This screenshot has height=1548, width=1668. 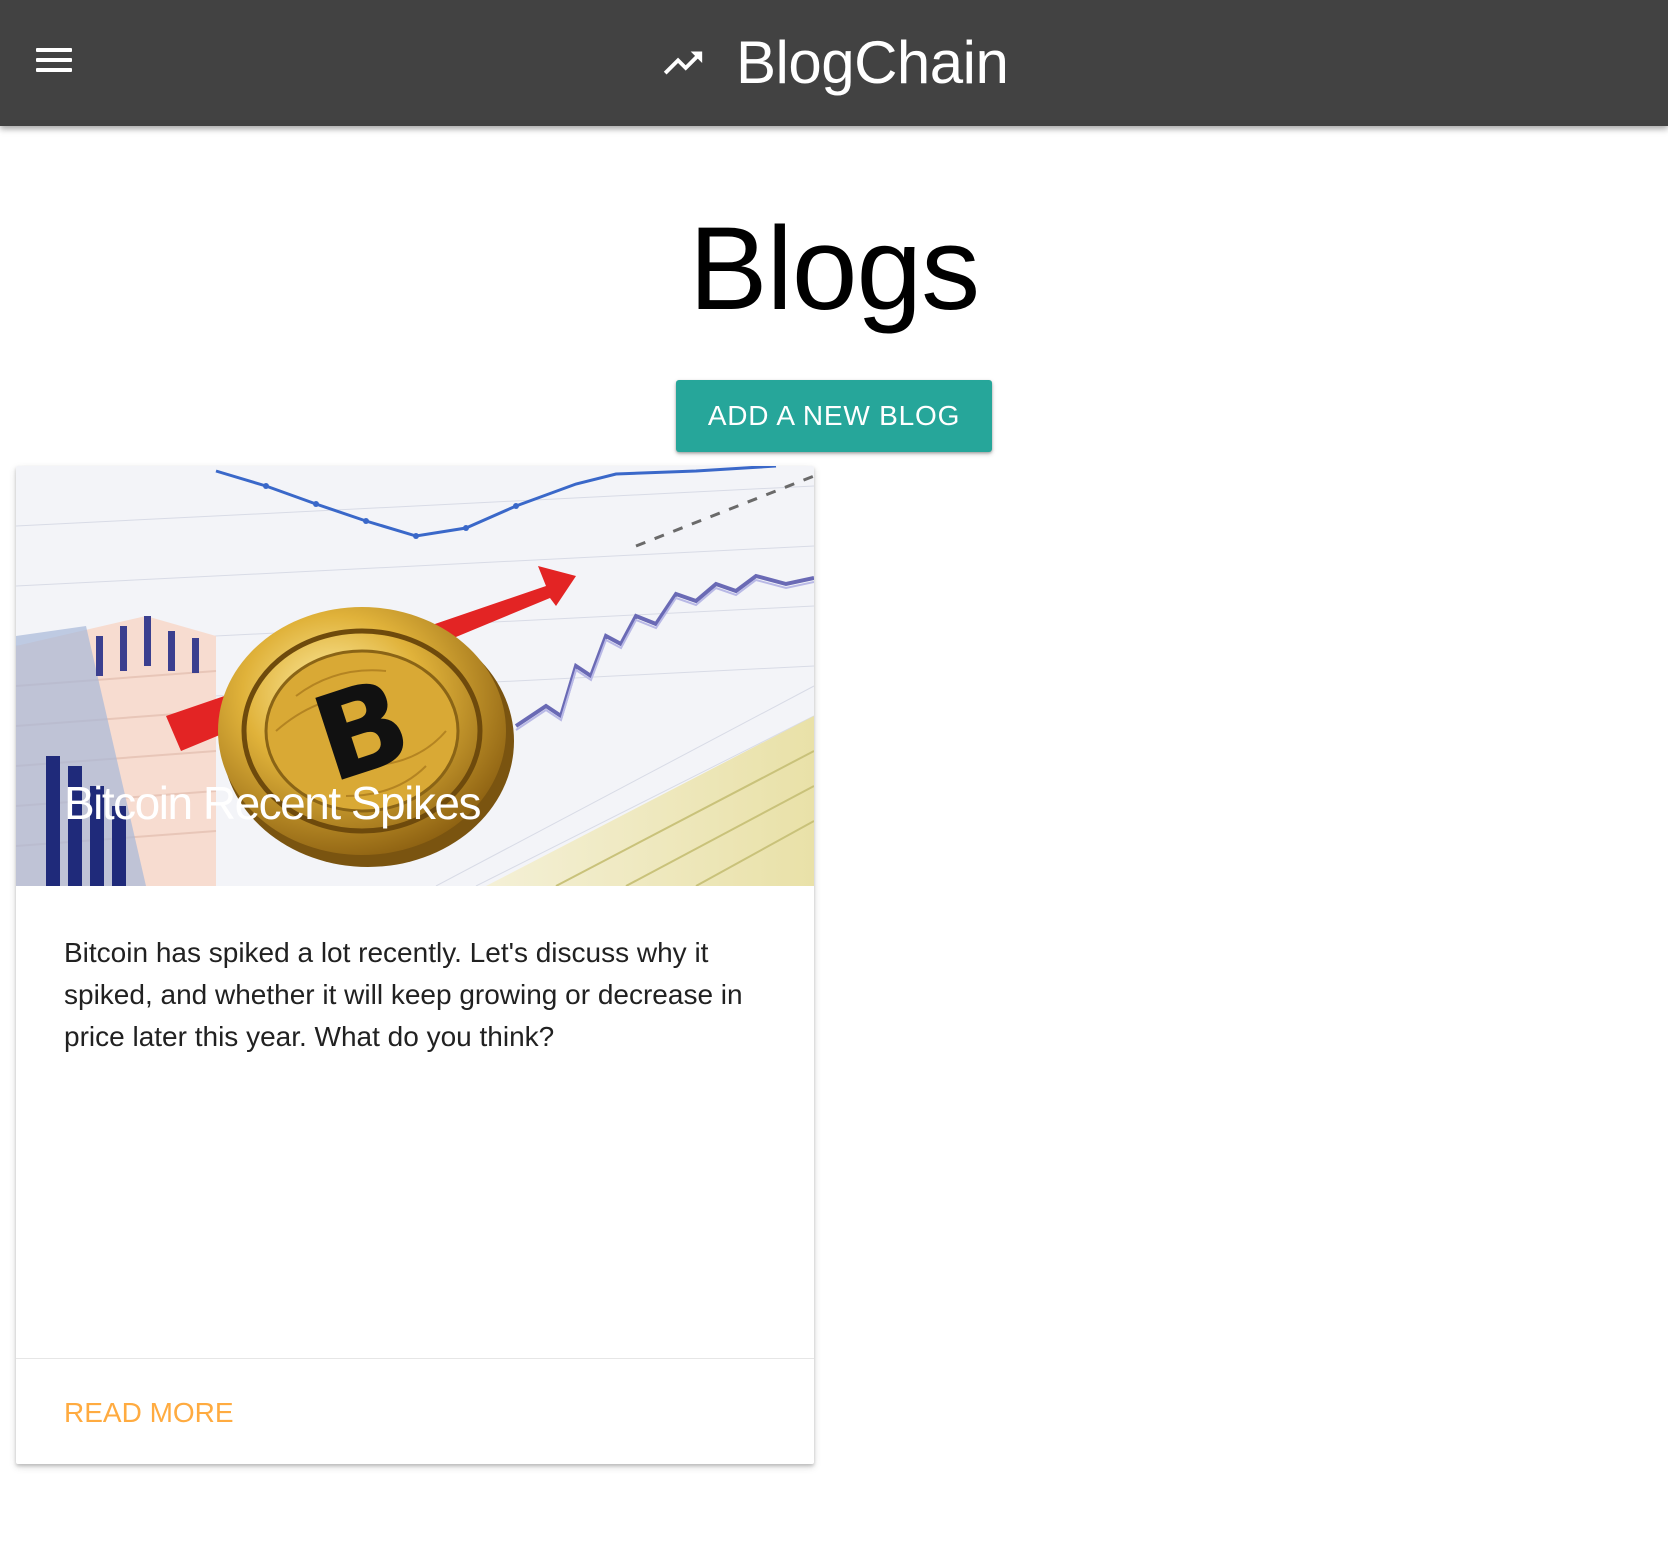 I want to click on add-new-blog-button: ADD A NEW BLOG, so click(x=834, y=416).